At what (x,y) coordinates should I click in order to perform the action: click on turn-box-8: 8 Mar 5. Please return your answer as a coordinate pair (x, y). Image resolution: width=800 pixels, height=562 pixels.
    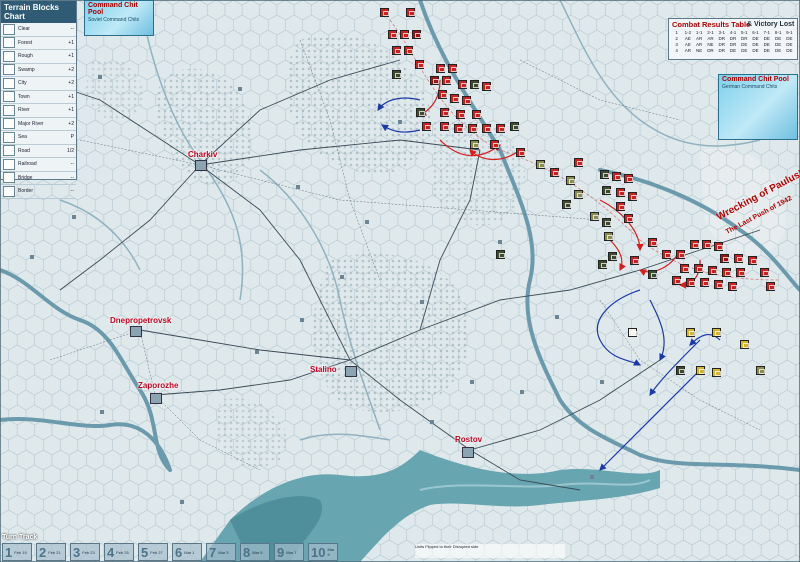
    Looking at the image, I should click on (255, 552).